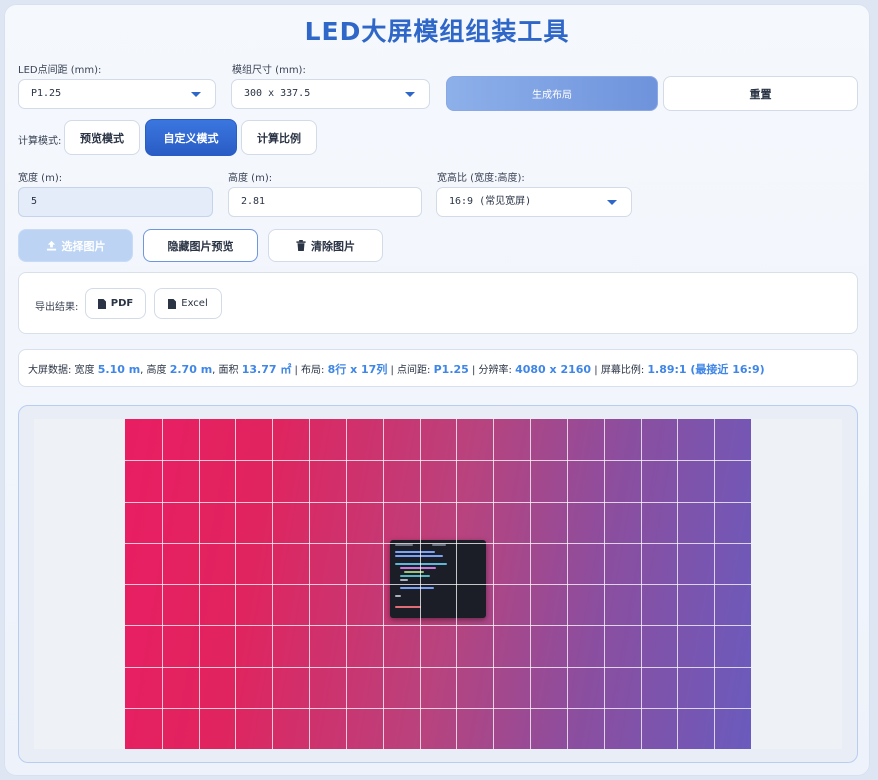 This screenshot has height=780, width=878. What do you see at coordinates (277, 93) in the screenshot?
I see `module-size-value: 300 x 337.5` at bounding box center [277, 93].